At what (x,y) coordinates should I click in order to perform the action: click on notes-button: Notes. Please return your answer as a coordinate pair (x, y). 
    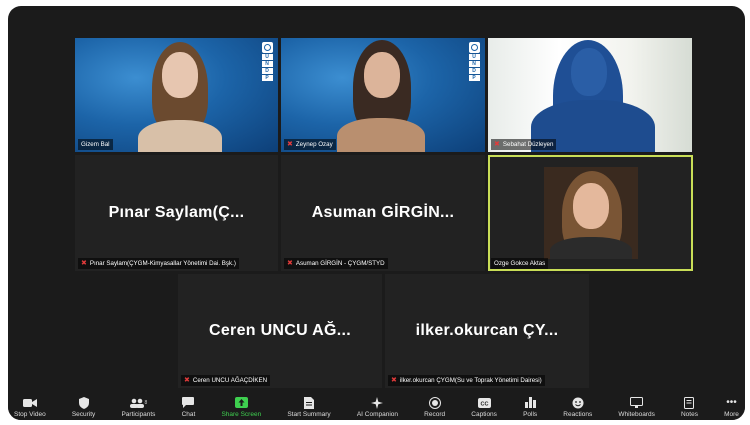
    Looking at the image, I should click on (689, 407).